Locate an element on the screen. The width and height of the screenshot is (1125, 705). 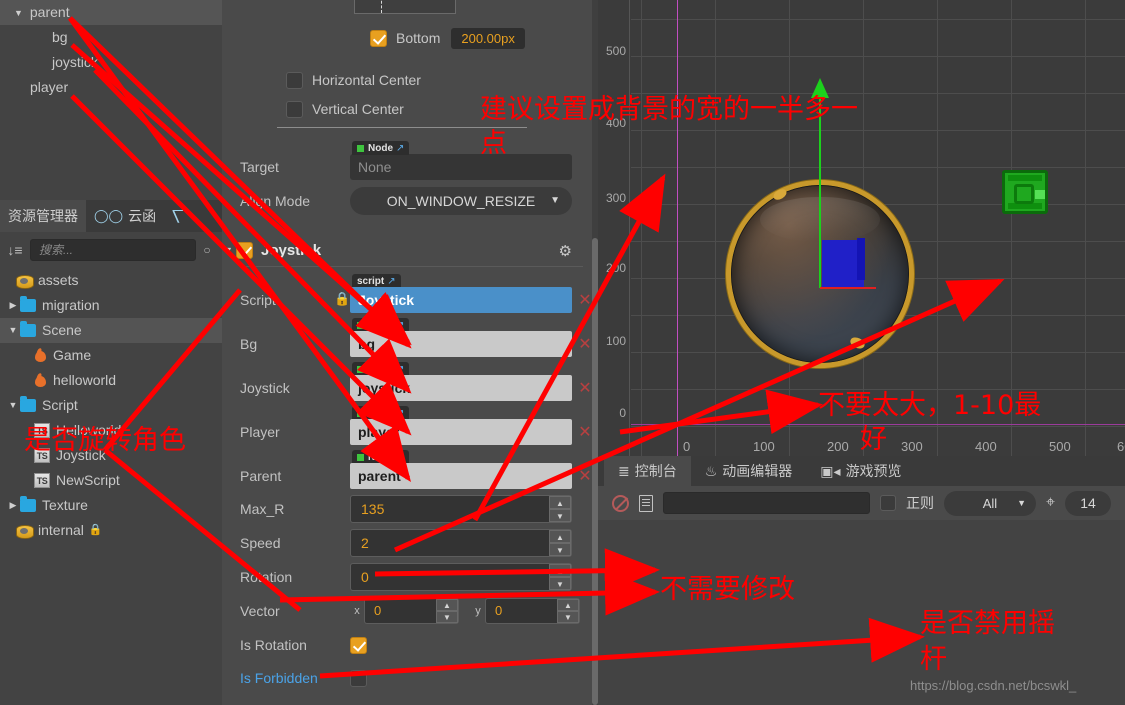
max-r-stepper: ▲ ▼ is located at coordinates (560, 509).